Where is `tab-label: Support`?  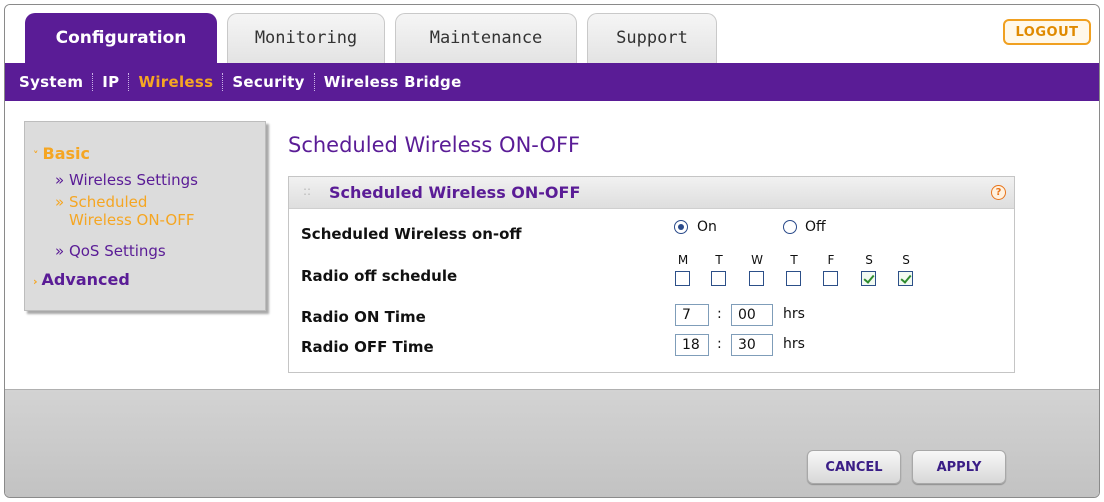 tab-label: Support is located at coordinates (652, 38).